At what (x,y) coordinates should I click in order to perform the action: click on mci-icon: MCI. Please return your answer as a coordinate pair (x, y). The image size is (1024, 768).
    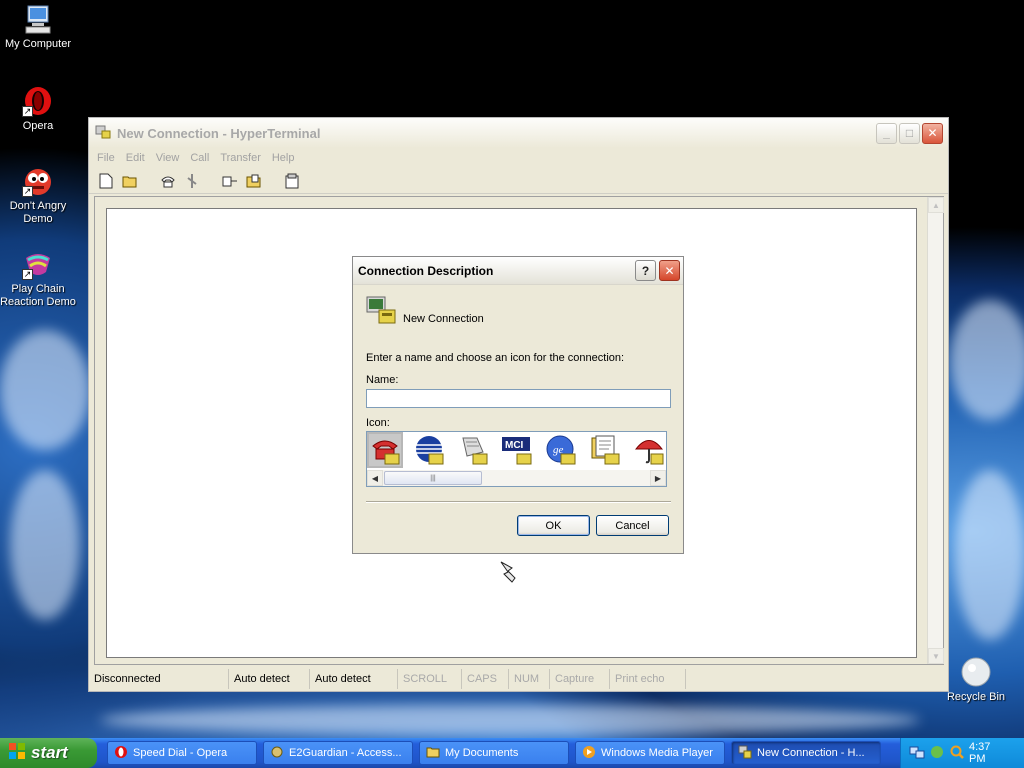
    Looking at the image, I should click on (517, 450).